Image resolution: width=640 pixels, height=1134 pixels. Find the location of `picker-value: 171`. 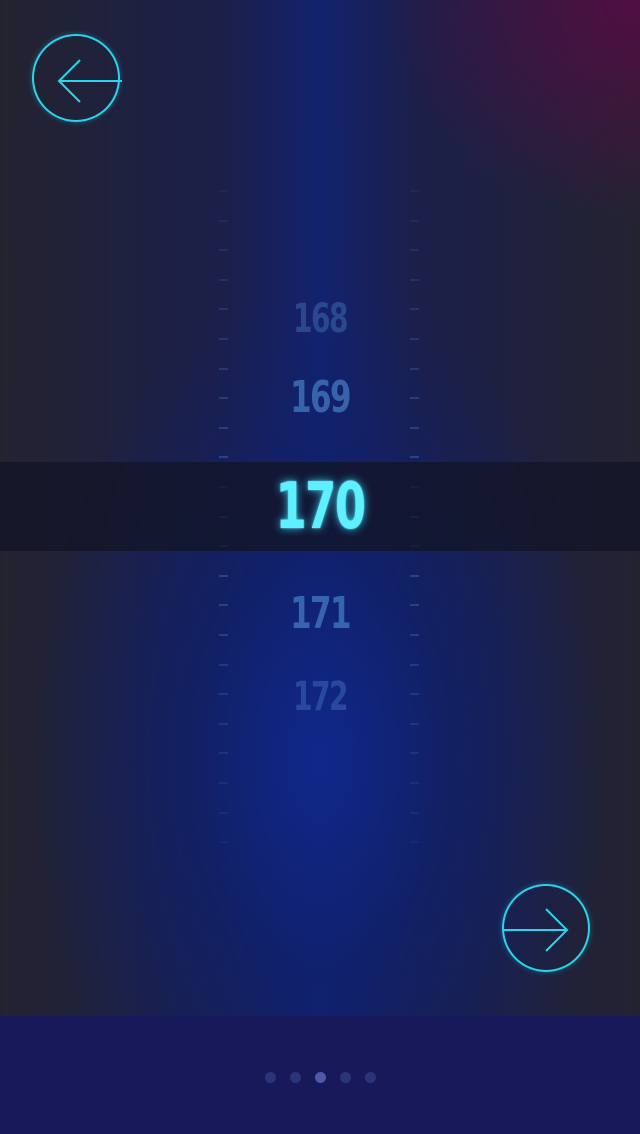

picker-value: 171 is located at coordinates (319, 613).